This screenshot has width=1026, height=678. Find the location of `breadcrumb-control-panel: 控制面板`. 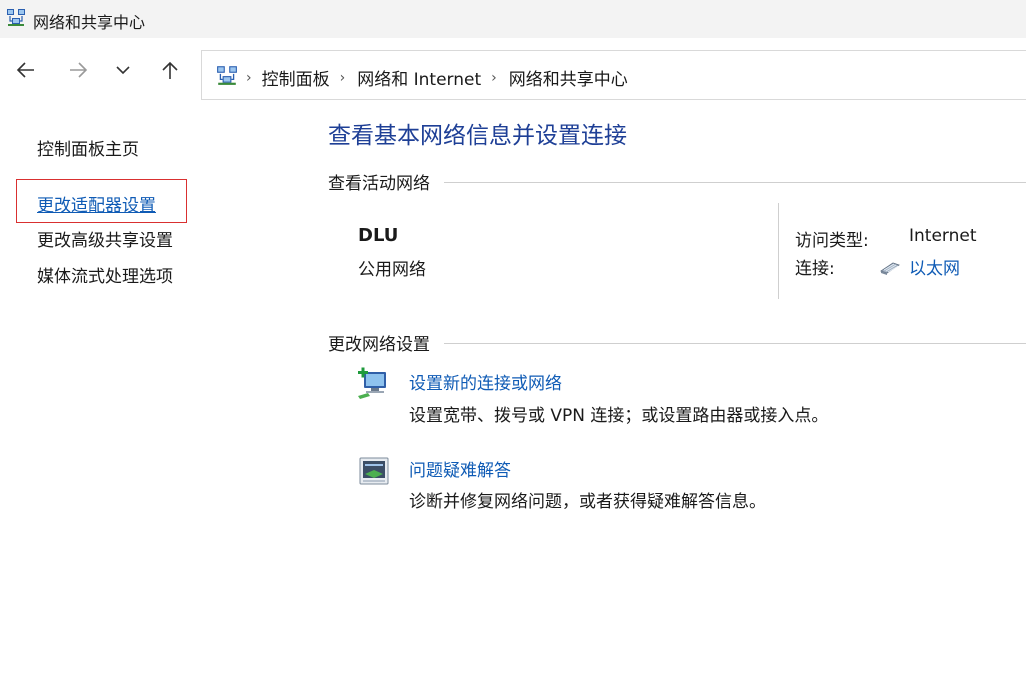

breadcrumb-control-panel: 控制面板 is located at coordinates (296, 77).